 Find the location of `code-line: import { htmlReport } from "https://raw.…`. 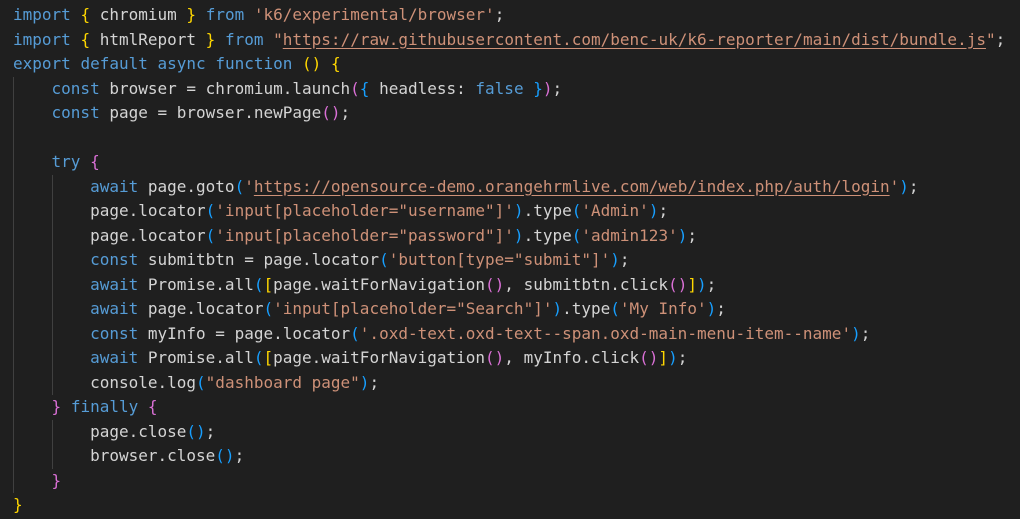

code-line: import { htmlReport } from "https://raw.… is located at coordinates (509, 40).